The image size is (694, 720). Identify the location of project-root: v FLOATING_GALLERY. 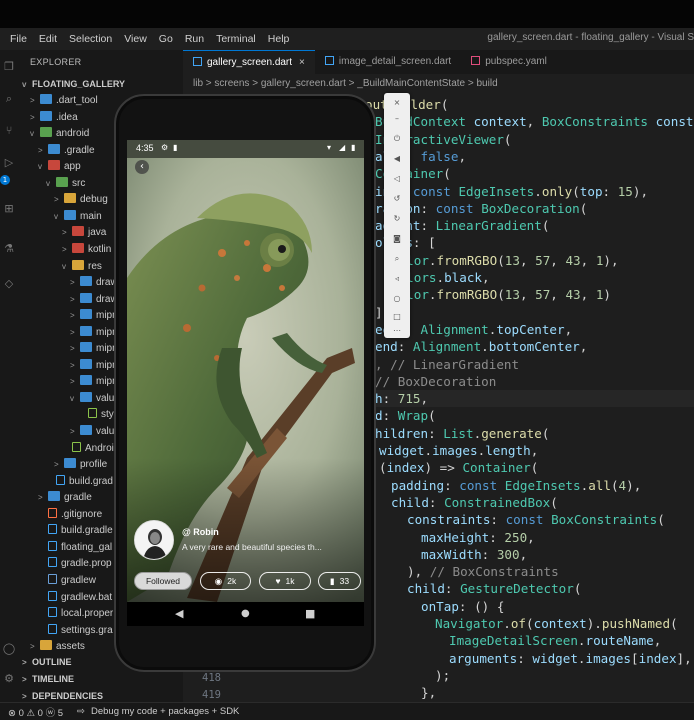
(73, 84).